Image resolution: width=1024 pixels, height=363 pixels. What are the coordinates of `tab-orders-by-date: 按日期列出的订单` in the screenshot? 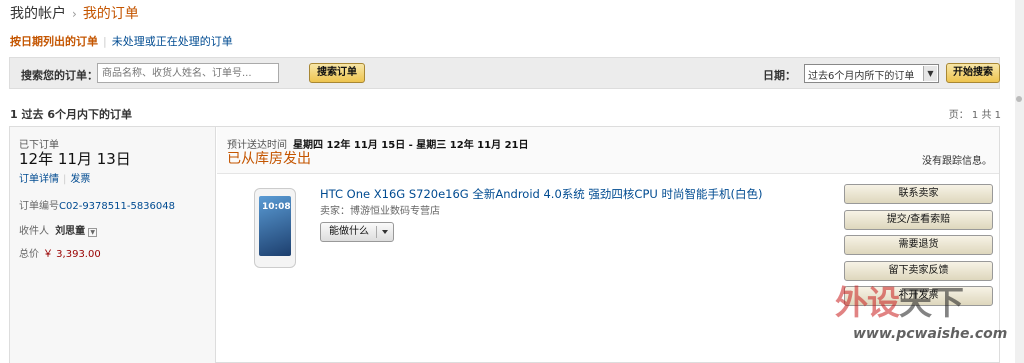 It's located at (54, 41).